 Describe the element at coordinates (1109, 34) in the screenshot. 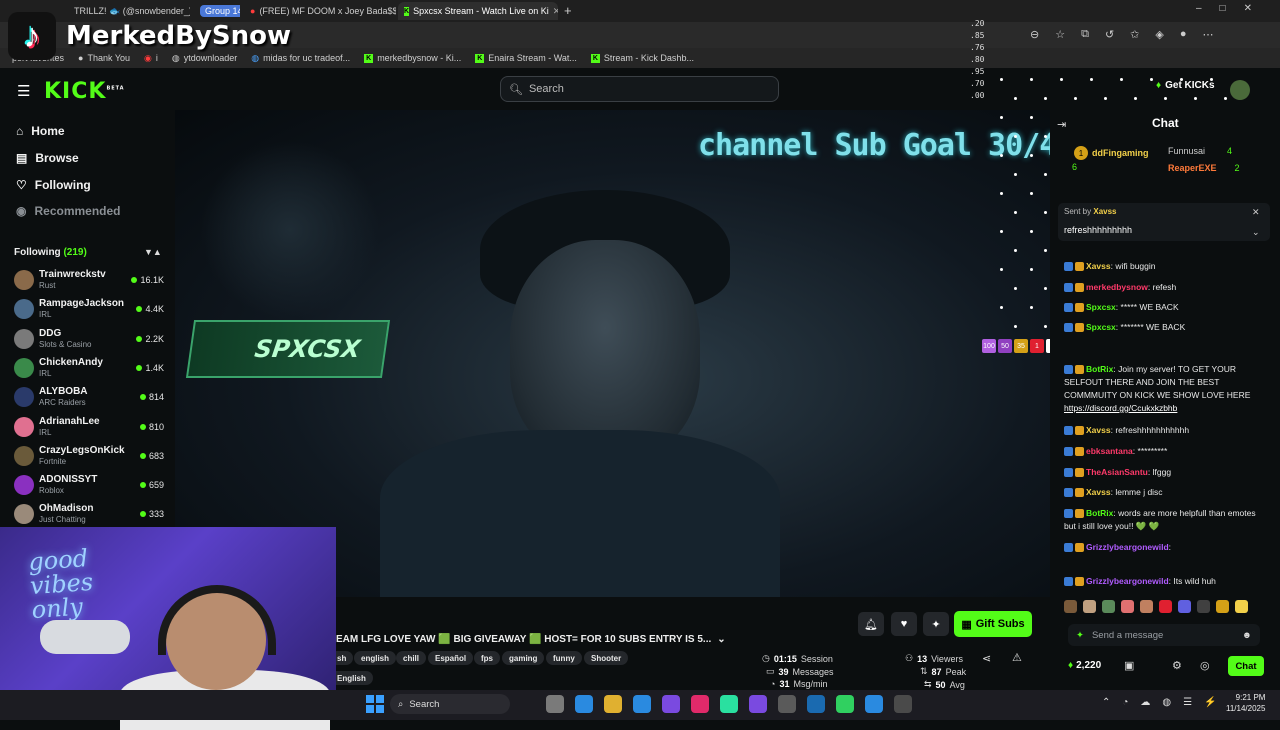

I see `history-icon: ↺` at that location.